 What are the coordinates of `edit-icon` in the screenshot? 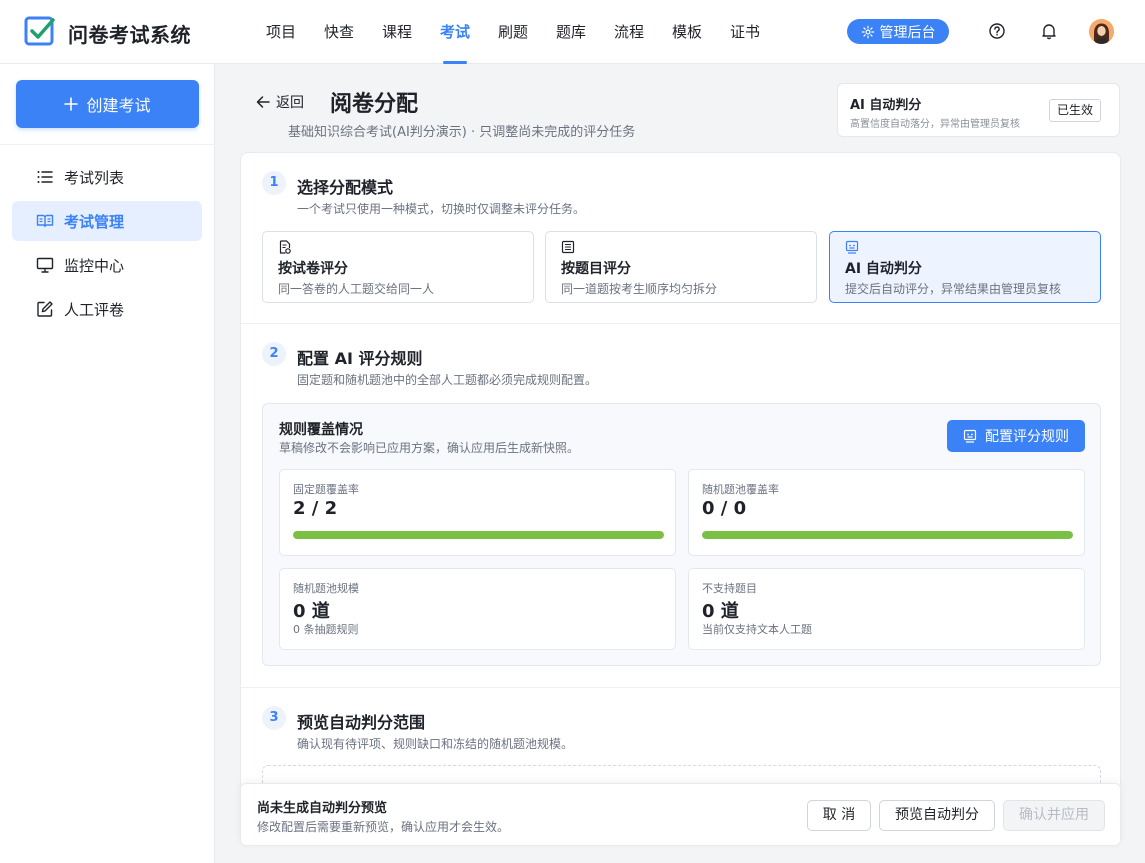 It's located at (45, 309).